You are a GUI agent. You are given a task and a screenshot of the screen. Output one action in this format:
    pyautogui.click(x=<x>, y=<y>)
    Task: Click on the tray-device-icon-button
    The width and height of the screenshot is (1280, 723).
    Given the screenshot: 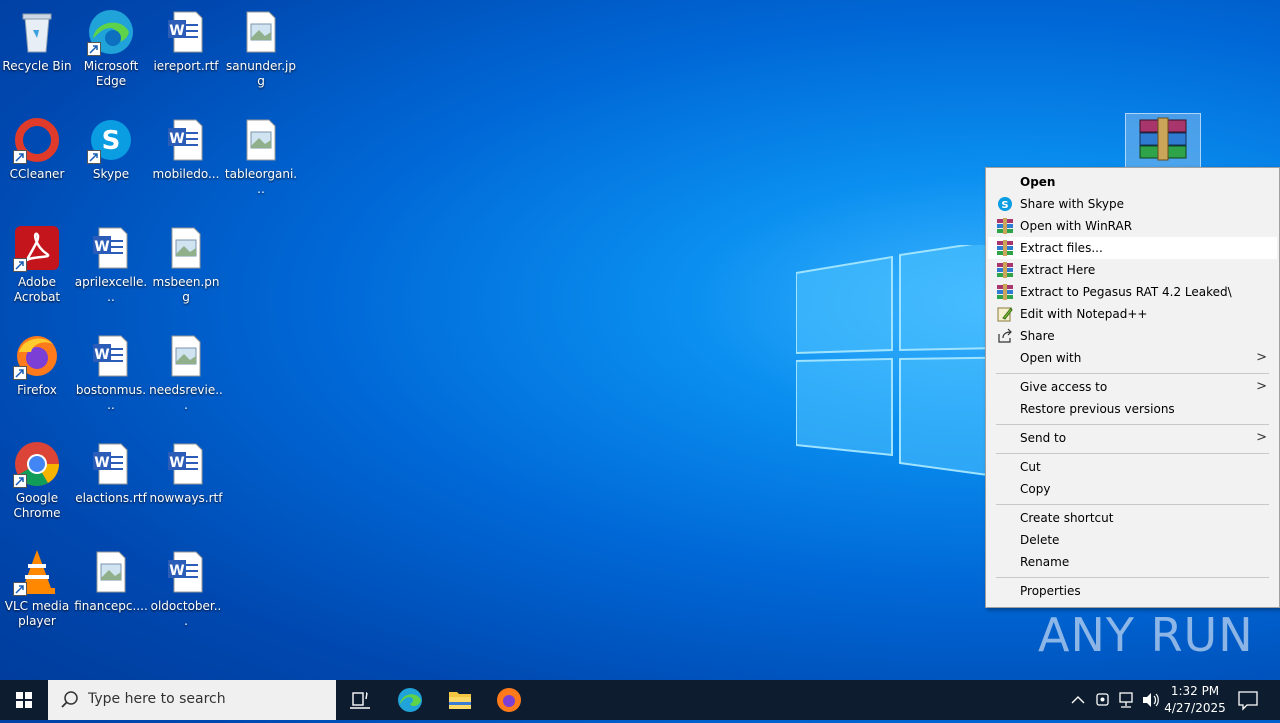 What is the action you would take?
    pyautogui.click(x=1103, y=700)
    